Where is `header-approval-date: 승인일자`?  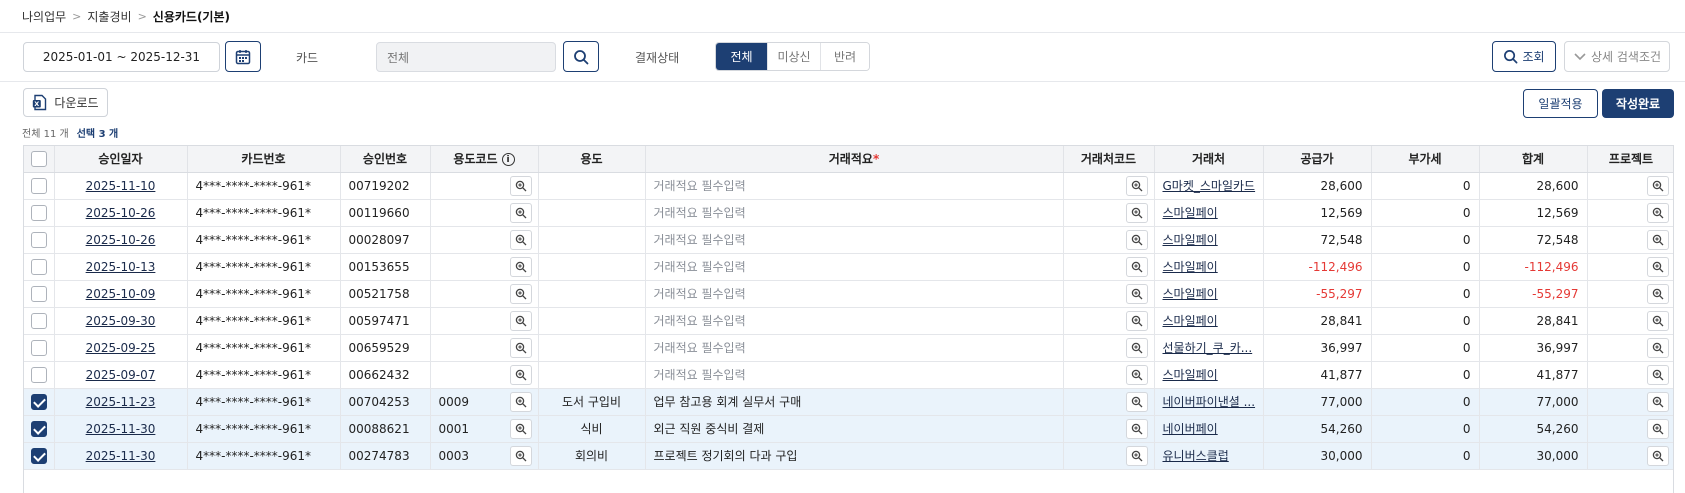
header-approval-date: 승인일자 is located at coordinates (121, 159).